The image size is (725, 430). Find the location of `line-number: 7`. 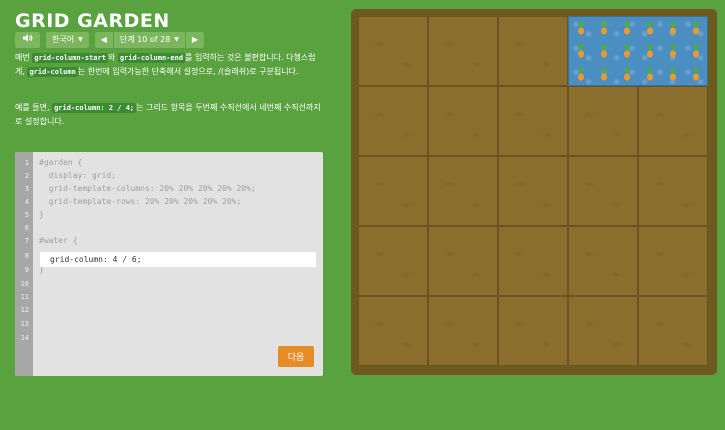

line-number: 7 is located at coordinates (26, 241).